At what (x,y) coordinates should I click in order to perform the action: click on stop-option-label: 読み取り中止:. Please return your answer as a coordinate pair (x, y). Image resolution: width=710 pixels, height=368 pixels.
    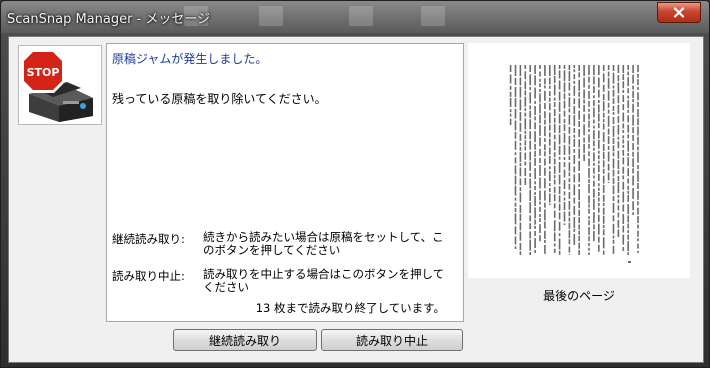
    Looking at the image, I should click on (148, 276).